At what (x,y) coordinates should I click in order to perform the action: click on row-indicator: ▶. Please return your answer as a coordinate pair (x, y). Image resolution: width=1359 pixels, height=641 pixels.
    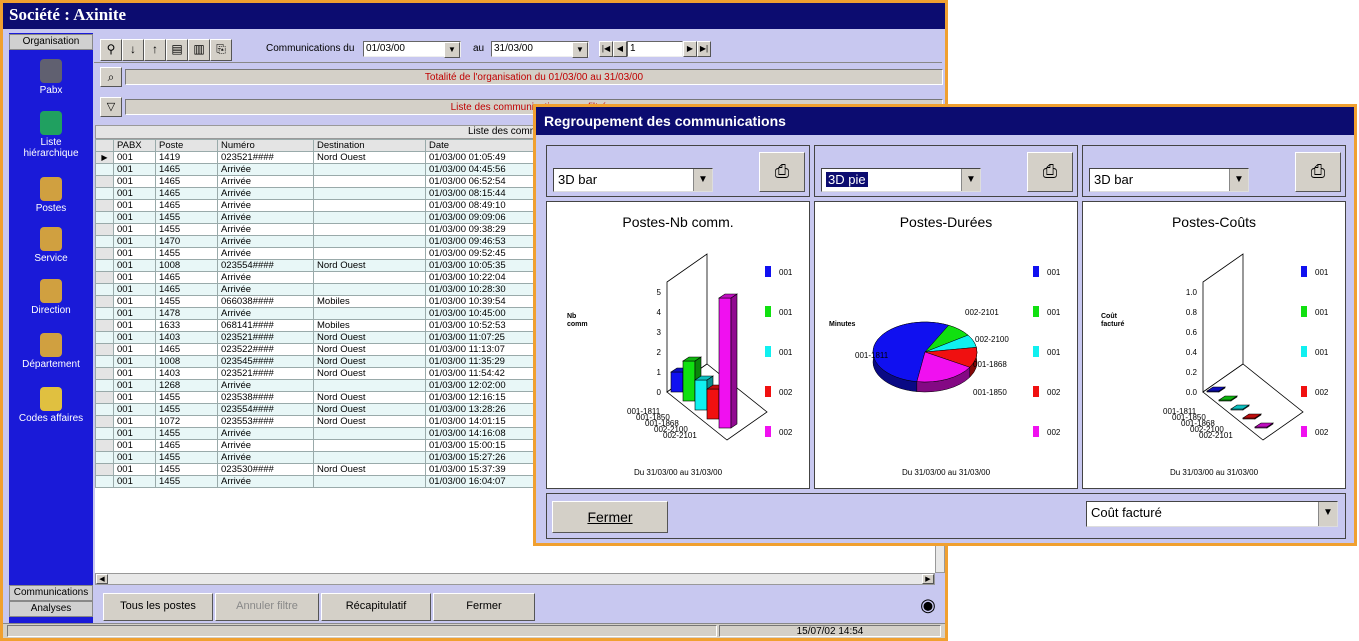
    Looking at the image, I should click on (104, 157).